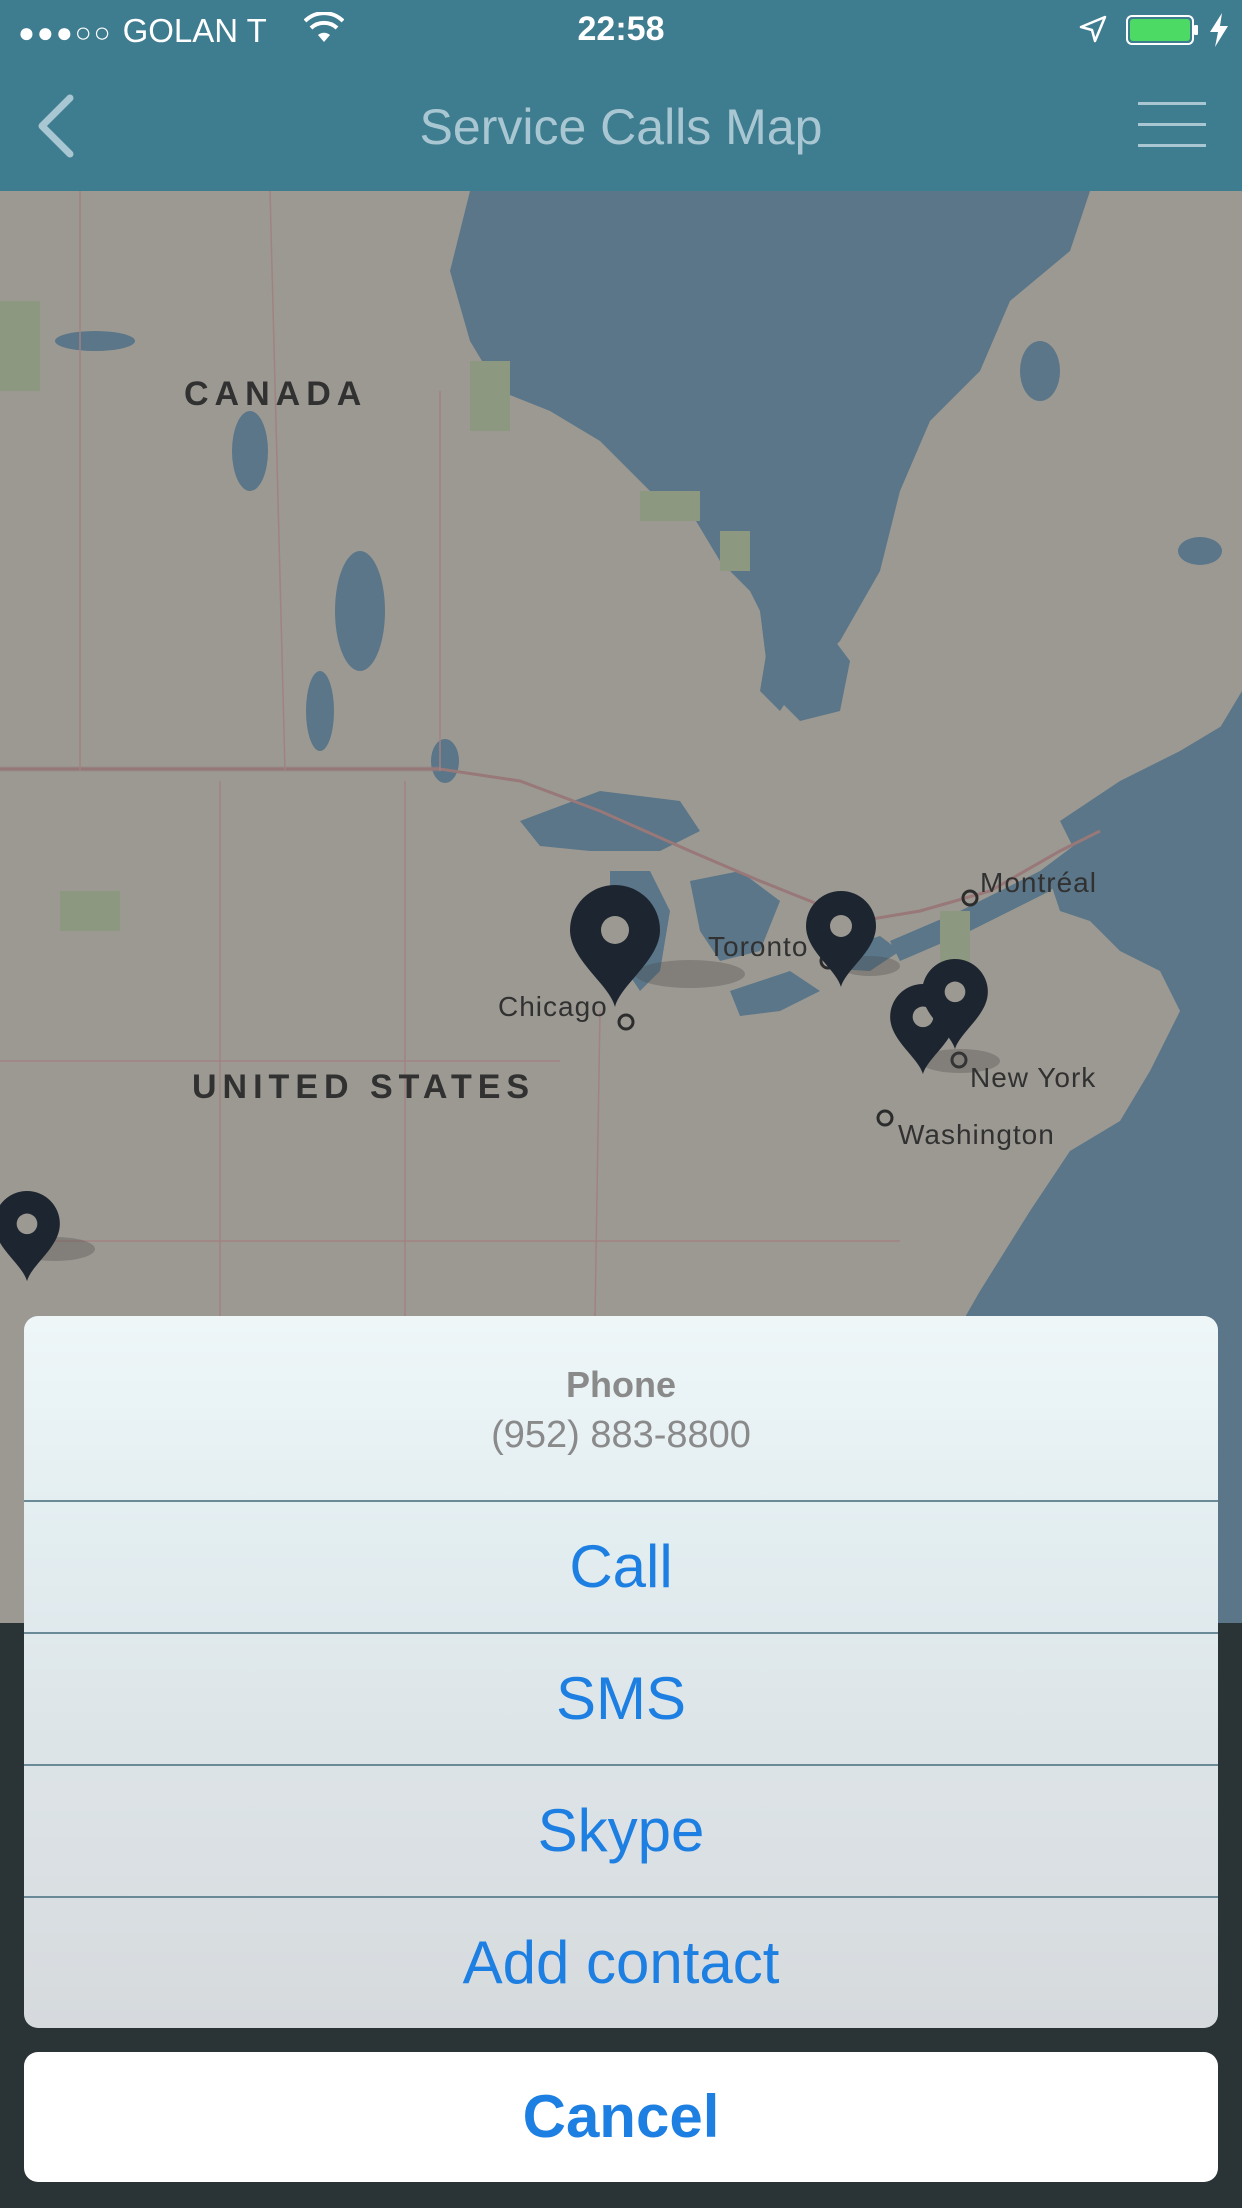 The height and width of the screenshot is (2208, 1242). I want to click on battery-icon, so click(1162, 30).